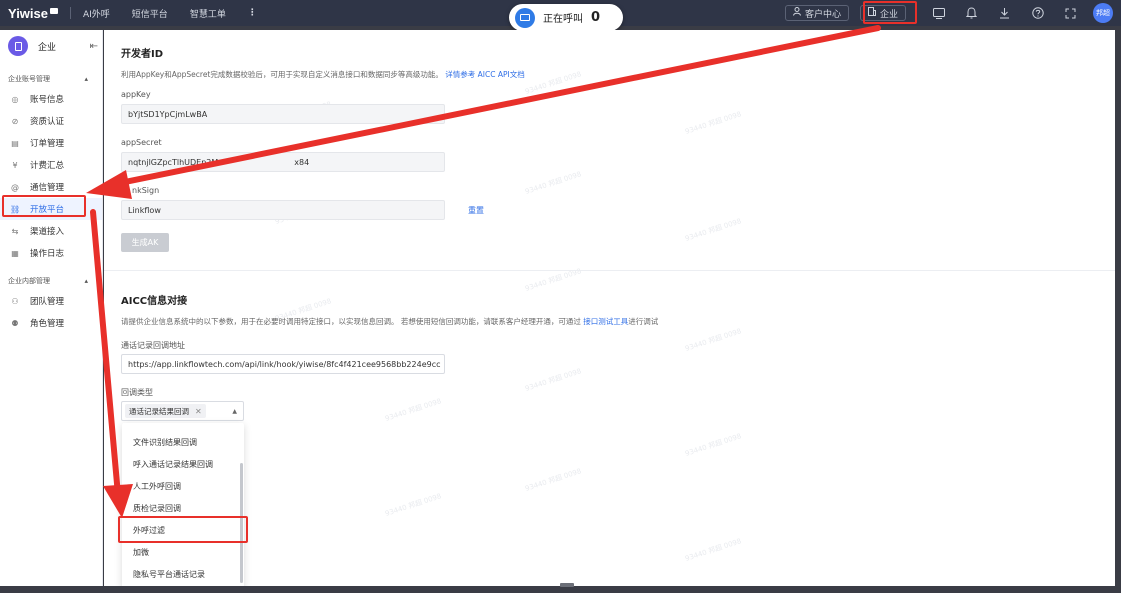 This screenshot has height=593, width=1121. Describe the element at coordinates (183, 464) in the screenshot. I see `dd-option: 呼入通话记录结果回调` at that location.